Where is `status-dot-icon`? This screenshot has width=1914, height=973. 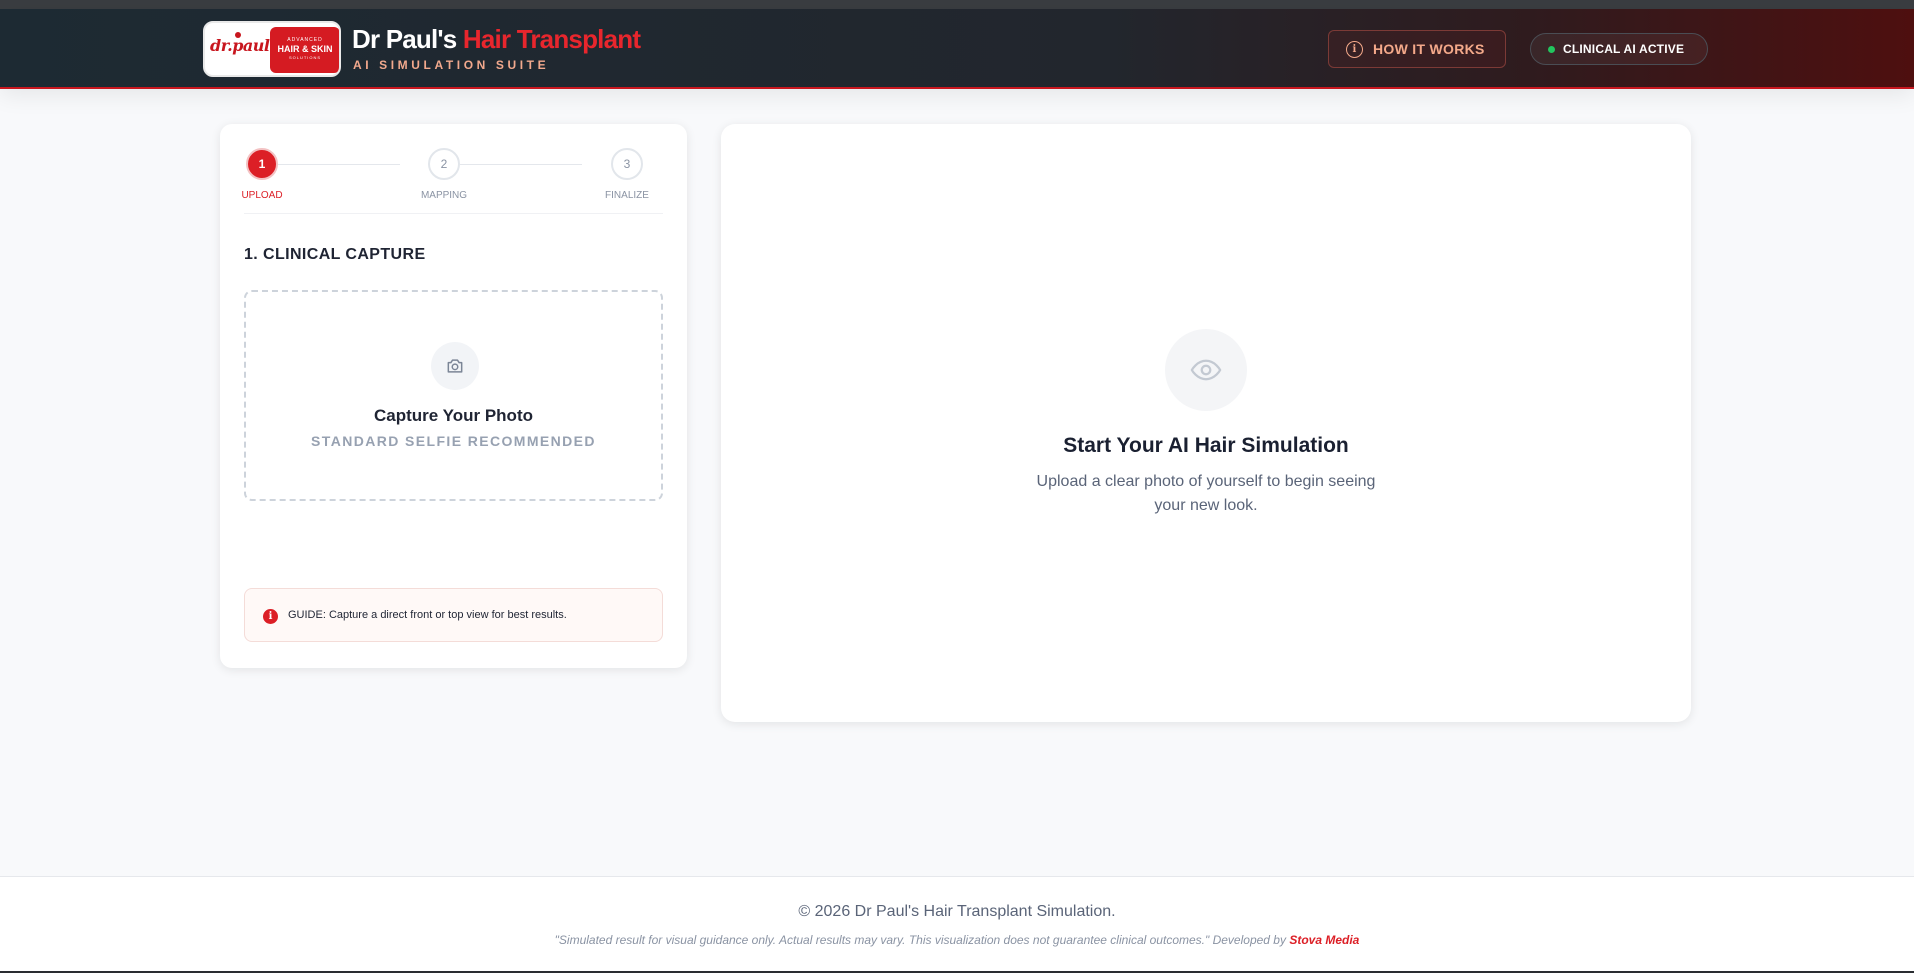 status-dot-icon is located at coordinates (1551, 49).